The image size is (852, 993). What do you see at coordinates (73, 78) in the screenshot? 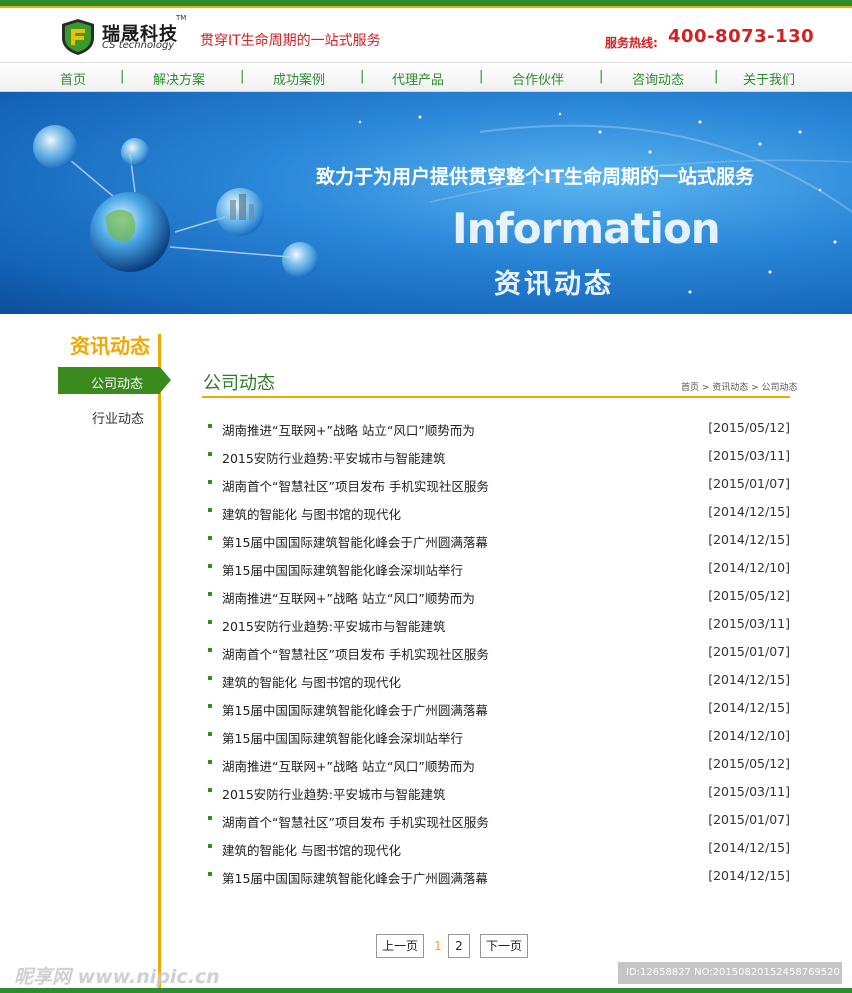
I see `nav-home: 首页` at bounding box center [73, 78].